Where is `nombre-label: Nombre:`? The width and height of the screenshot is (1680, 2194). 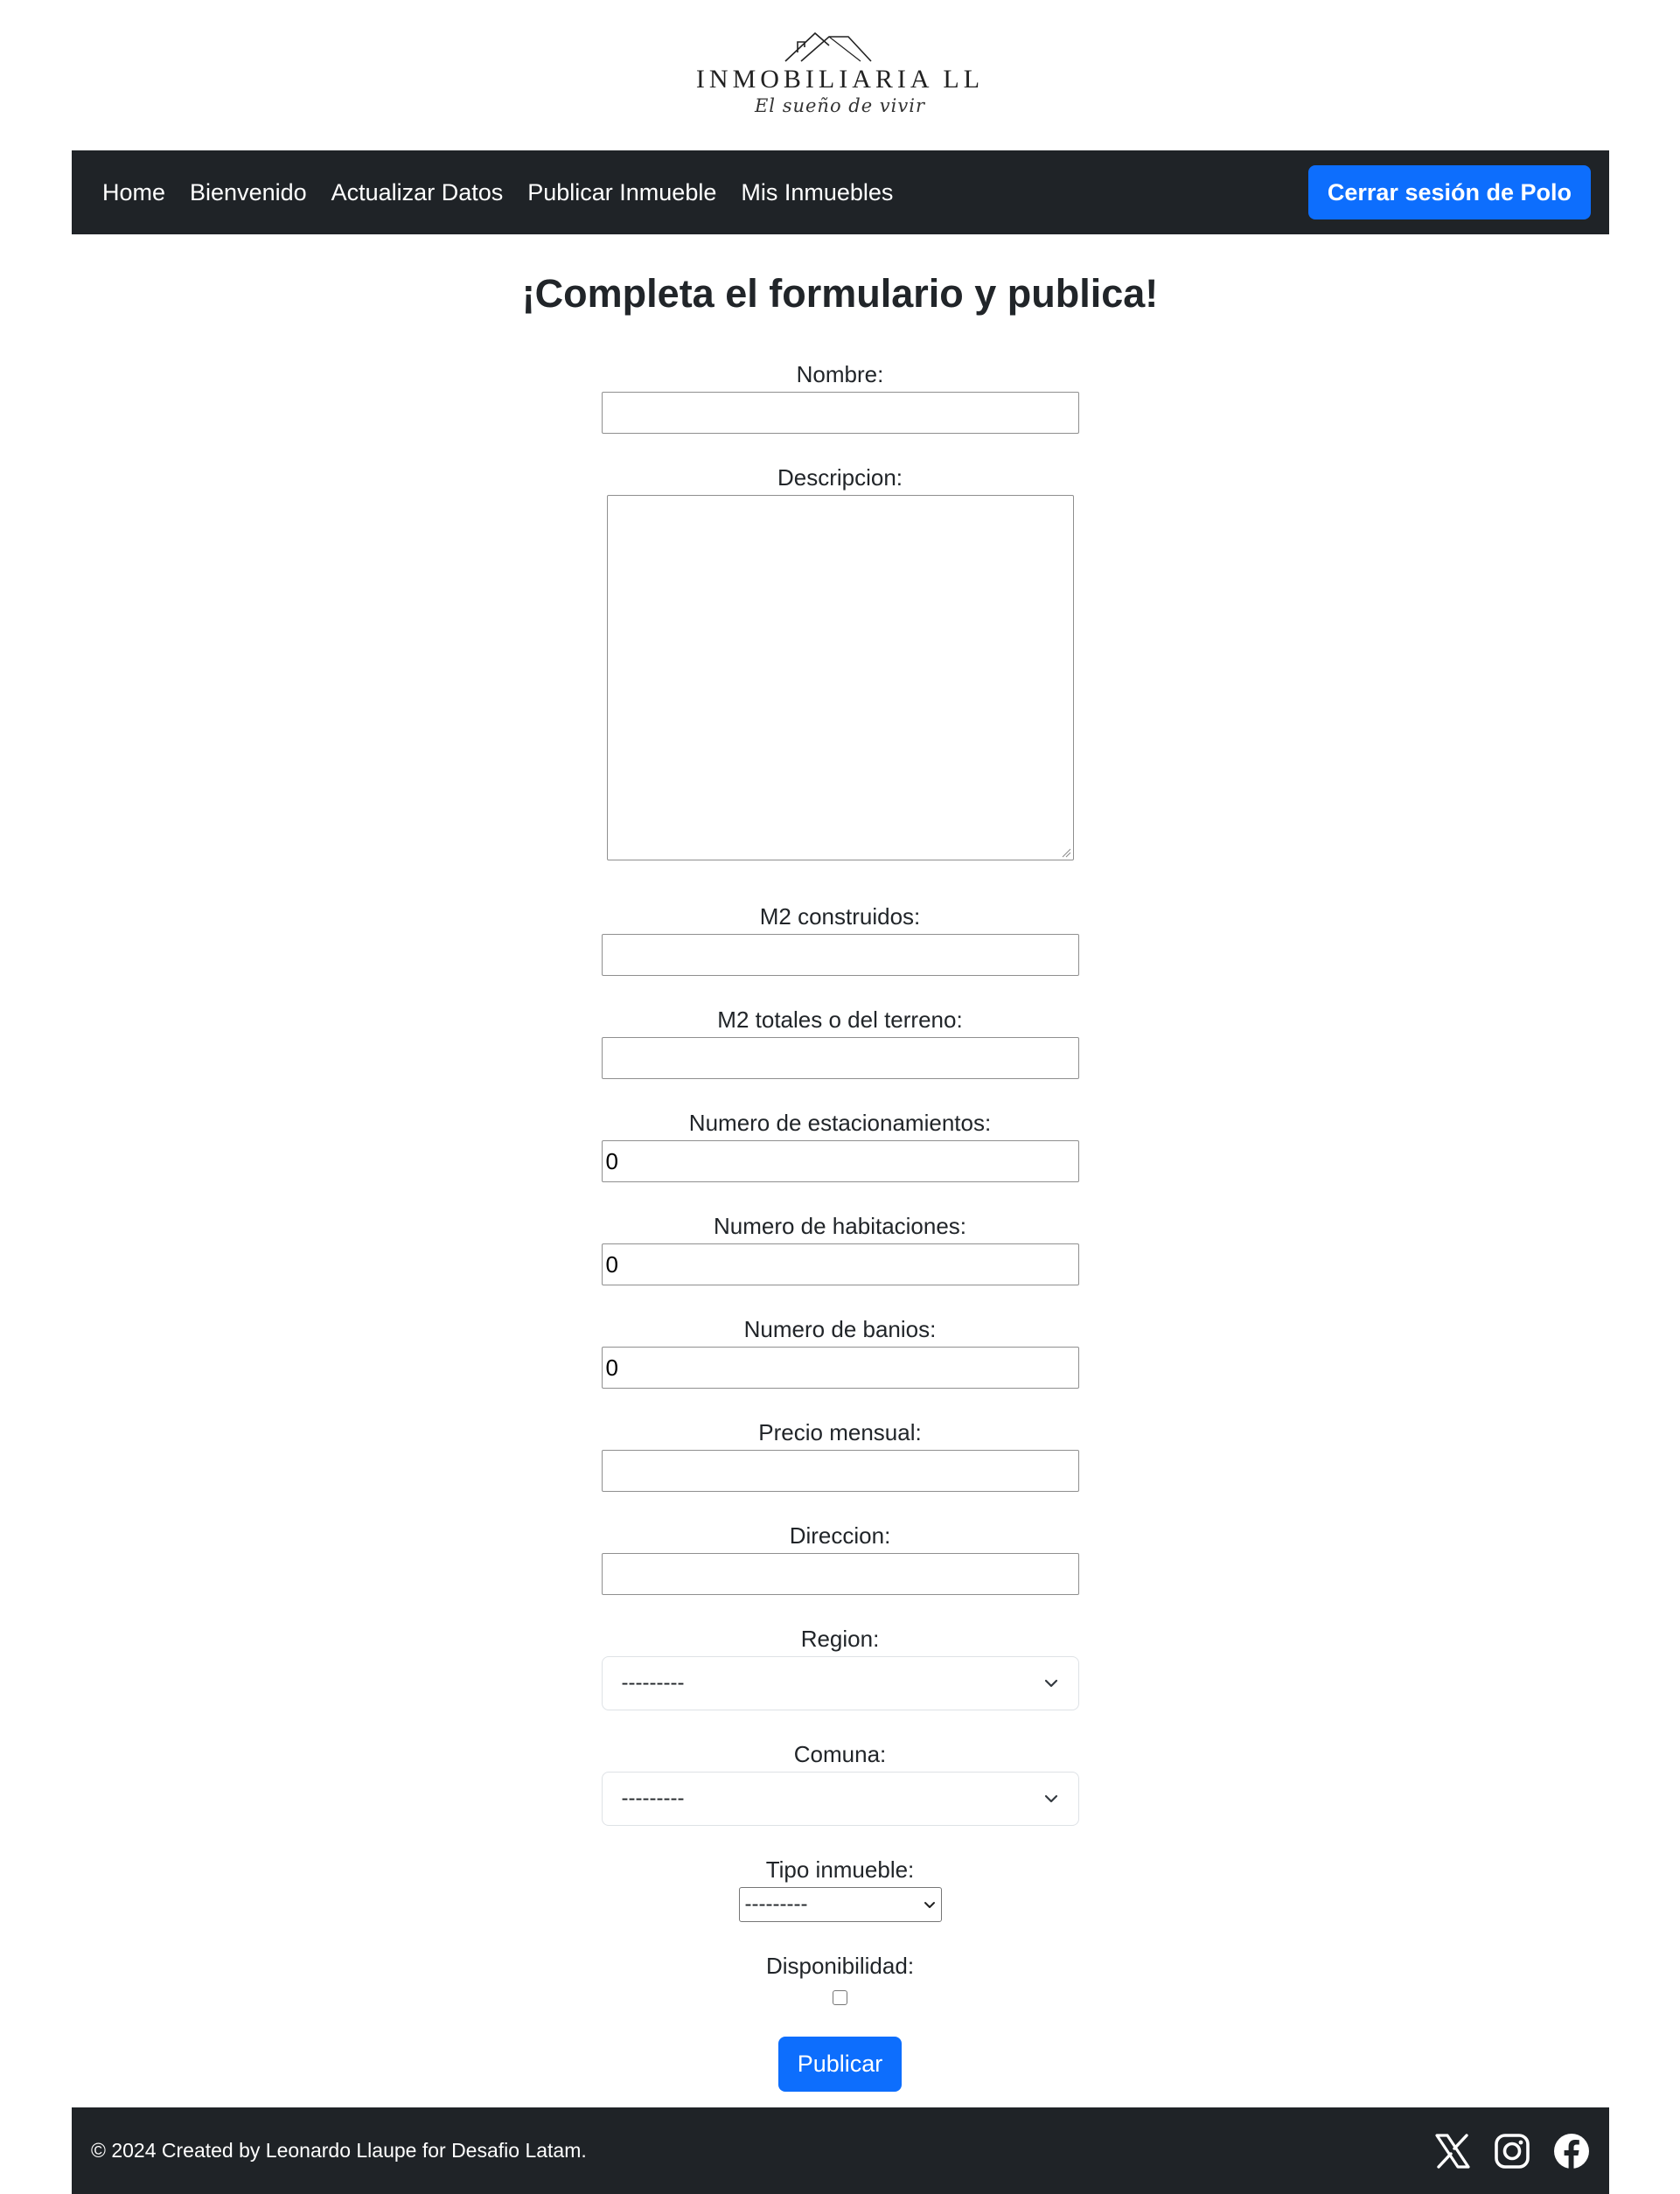 nombre-label: Nombre: is located at coordinates (840, 374).